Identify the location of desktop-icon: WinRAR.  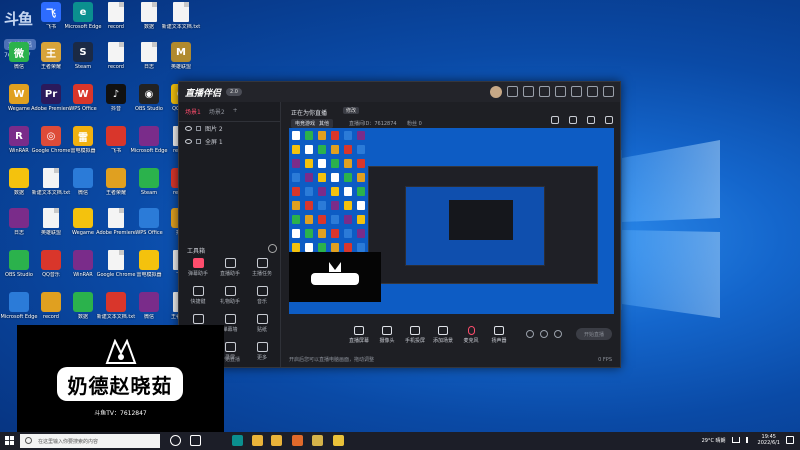
(83, 270).